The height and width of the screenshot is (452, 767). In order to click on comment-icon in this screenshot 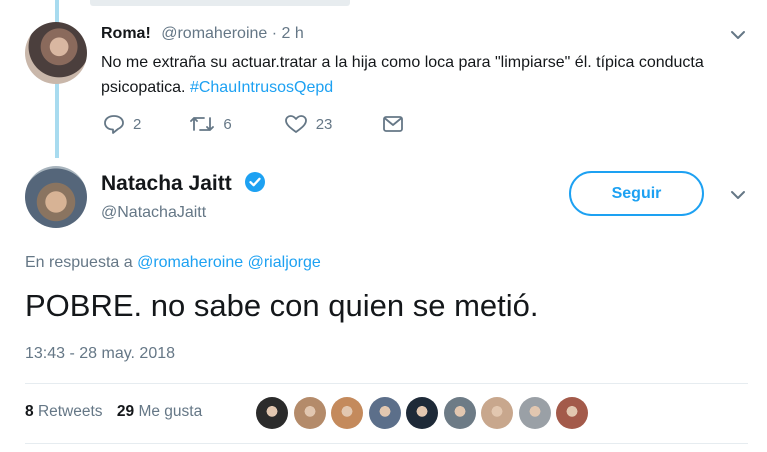, I will do `click(114, 124)`.